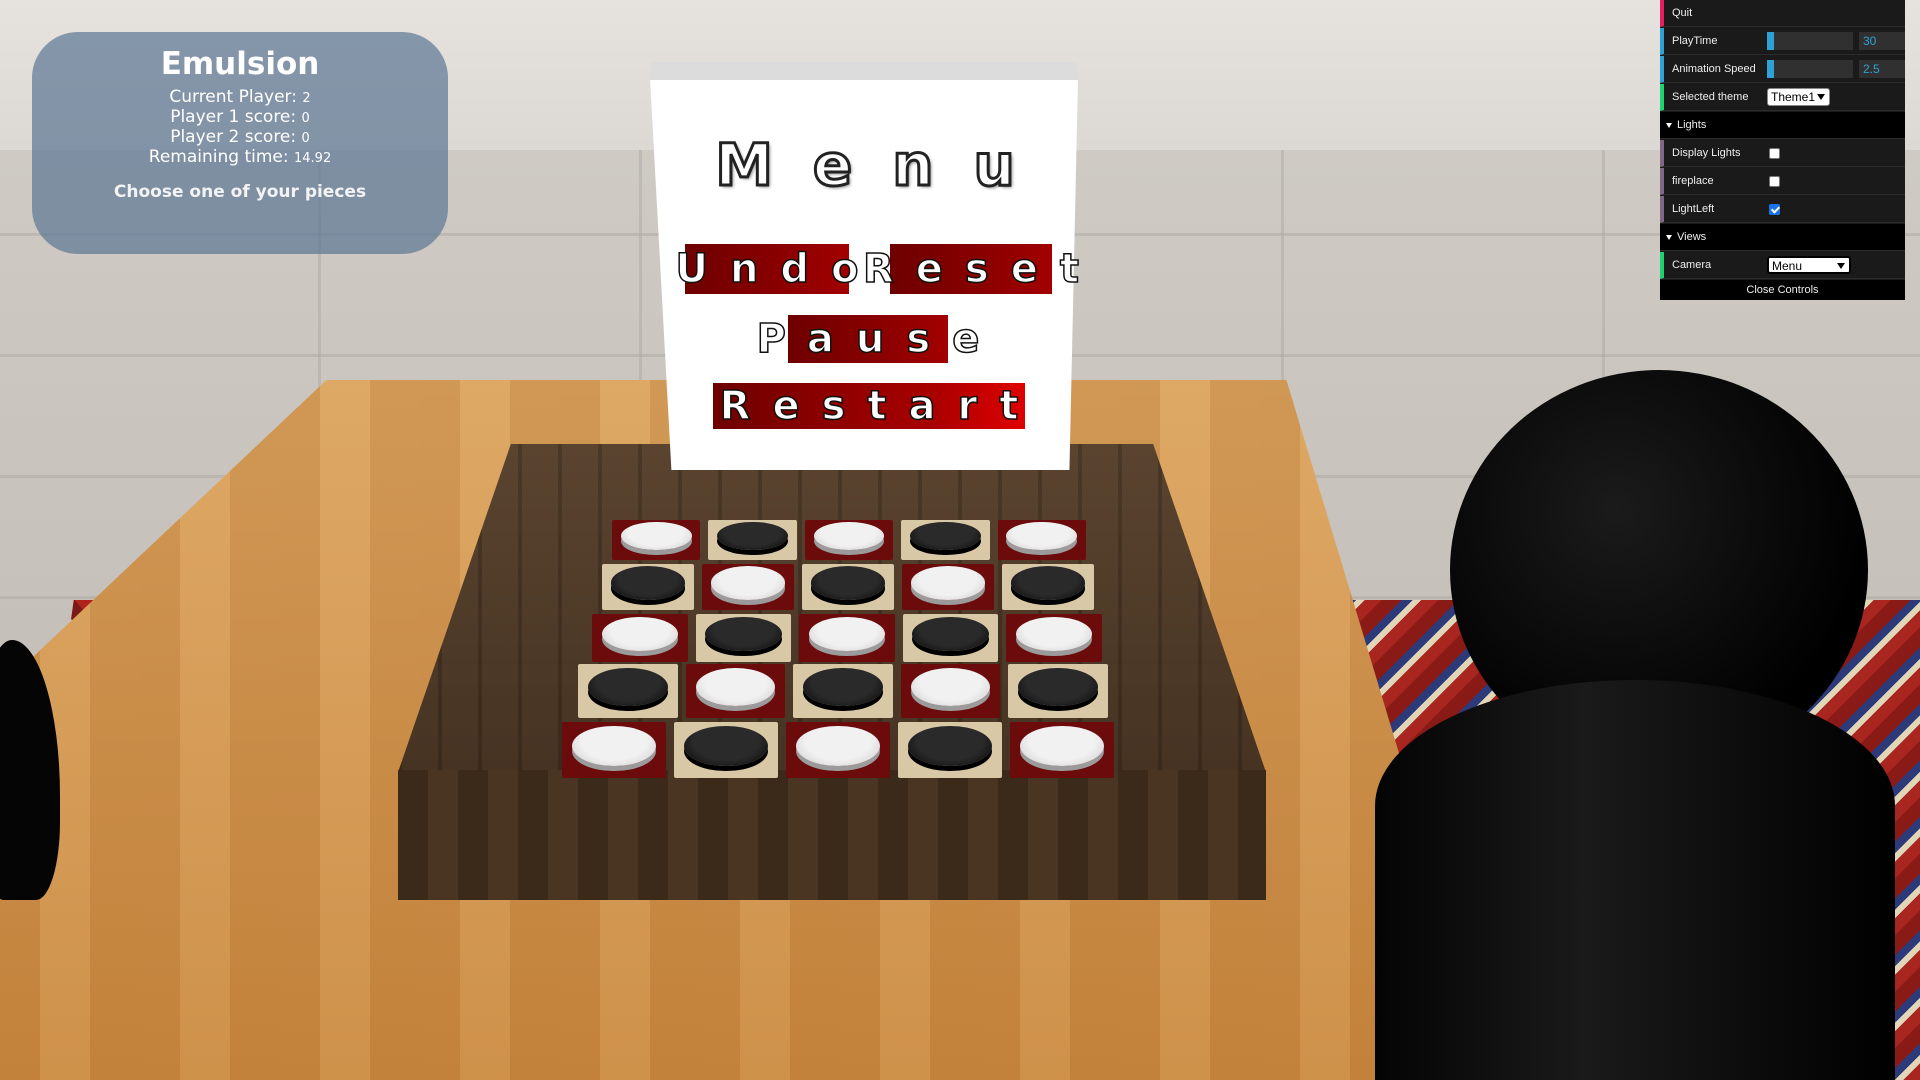 This screenshot has width=1920, height=1080. What do you see at coordinates (240, 192) in the screenshot?
I see `hud-instruction: Choose one of your pieces` at bounding box center [240, 192].